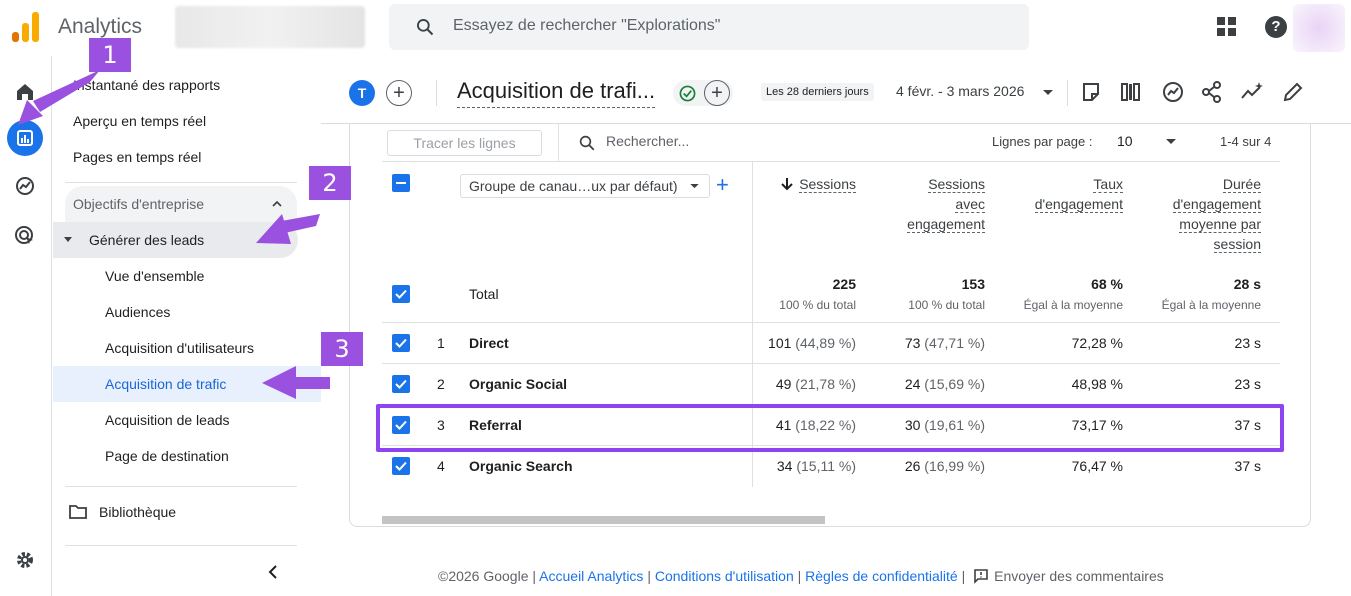 This screenshot has width=1351, height=596. I want to click on feedback-icon, so click(981, 576).